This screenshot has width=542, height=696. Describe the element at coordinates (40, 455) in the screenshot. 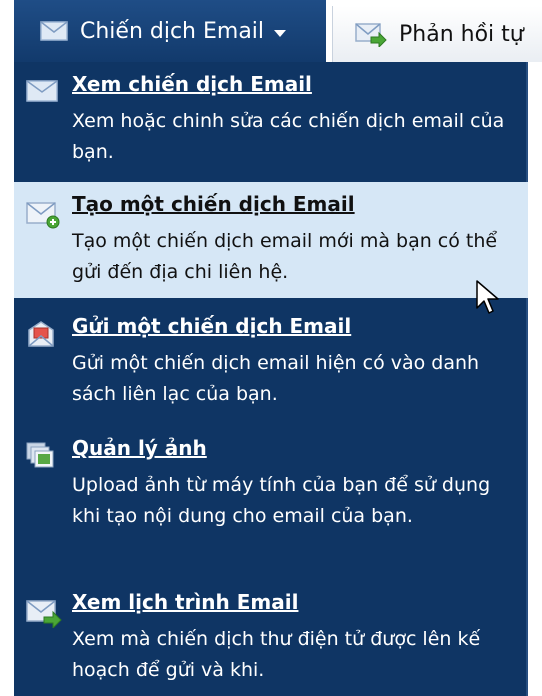

I see `images-icon` at that location.